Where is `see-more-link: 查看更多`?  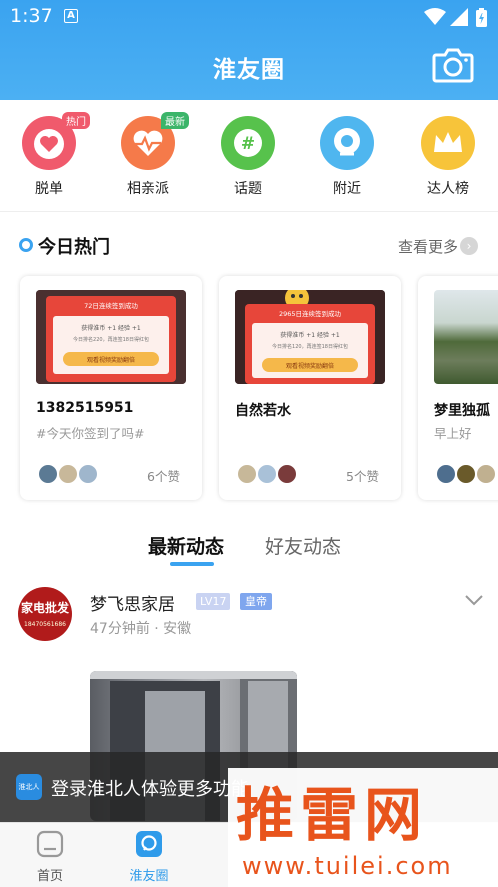 see-more-link: 查看更多 is located at coordinates (428, 246).